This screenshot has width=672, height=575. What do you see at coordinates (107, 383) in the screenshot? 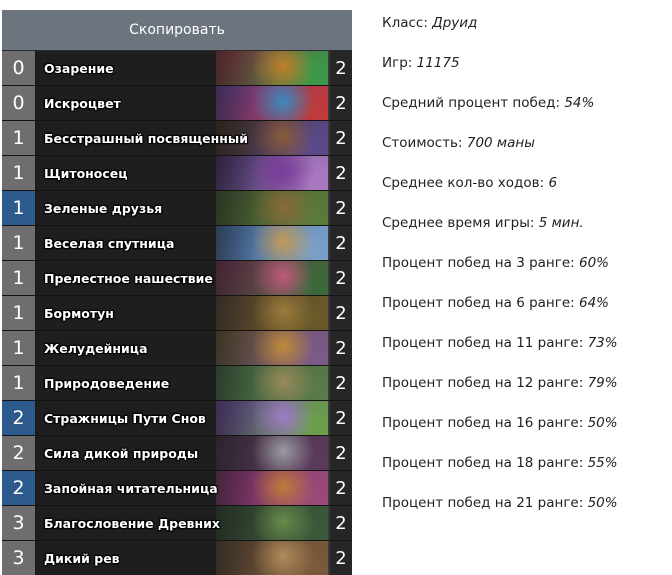
I see `card-name: Природоведение` at bounding box center [107, 383].